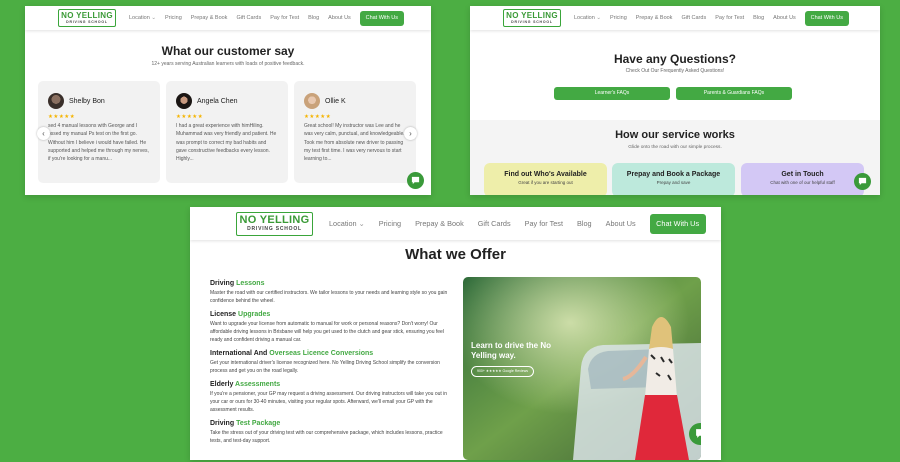 Image resolution: width=900 pixels, height=462 pixels. Describe the element at coordinates (250, 283) in the screenshot. I see `offer-heading-link: Lessons` at that location.